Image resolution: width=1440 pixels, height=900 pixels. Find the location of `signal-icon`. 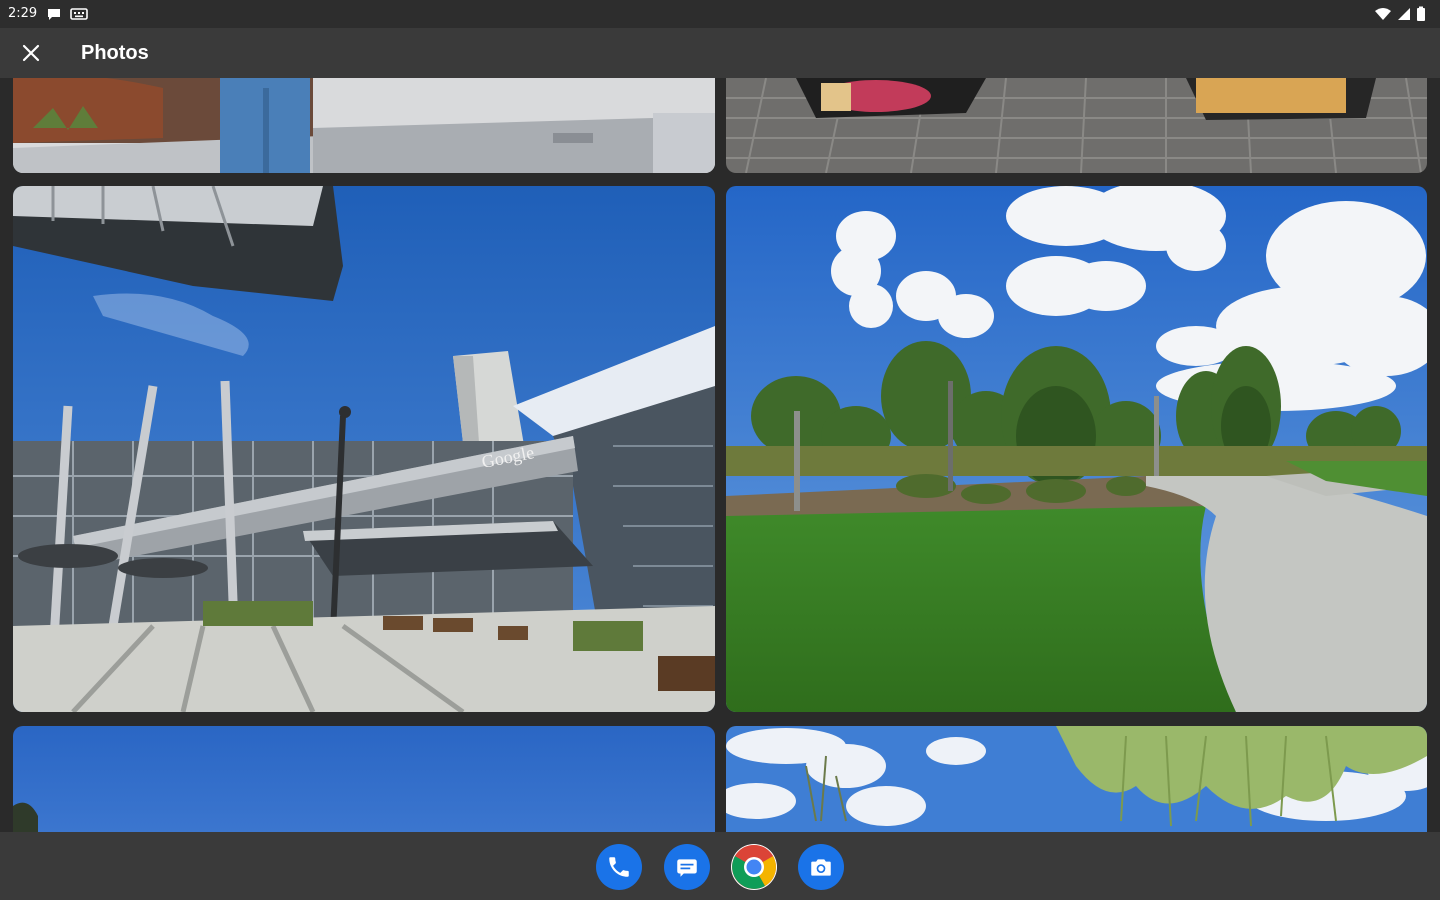

signal-icon is located at coordinates (1404, 14).